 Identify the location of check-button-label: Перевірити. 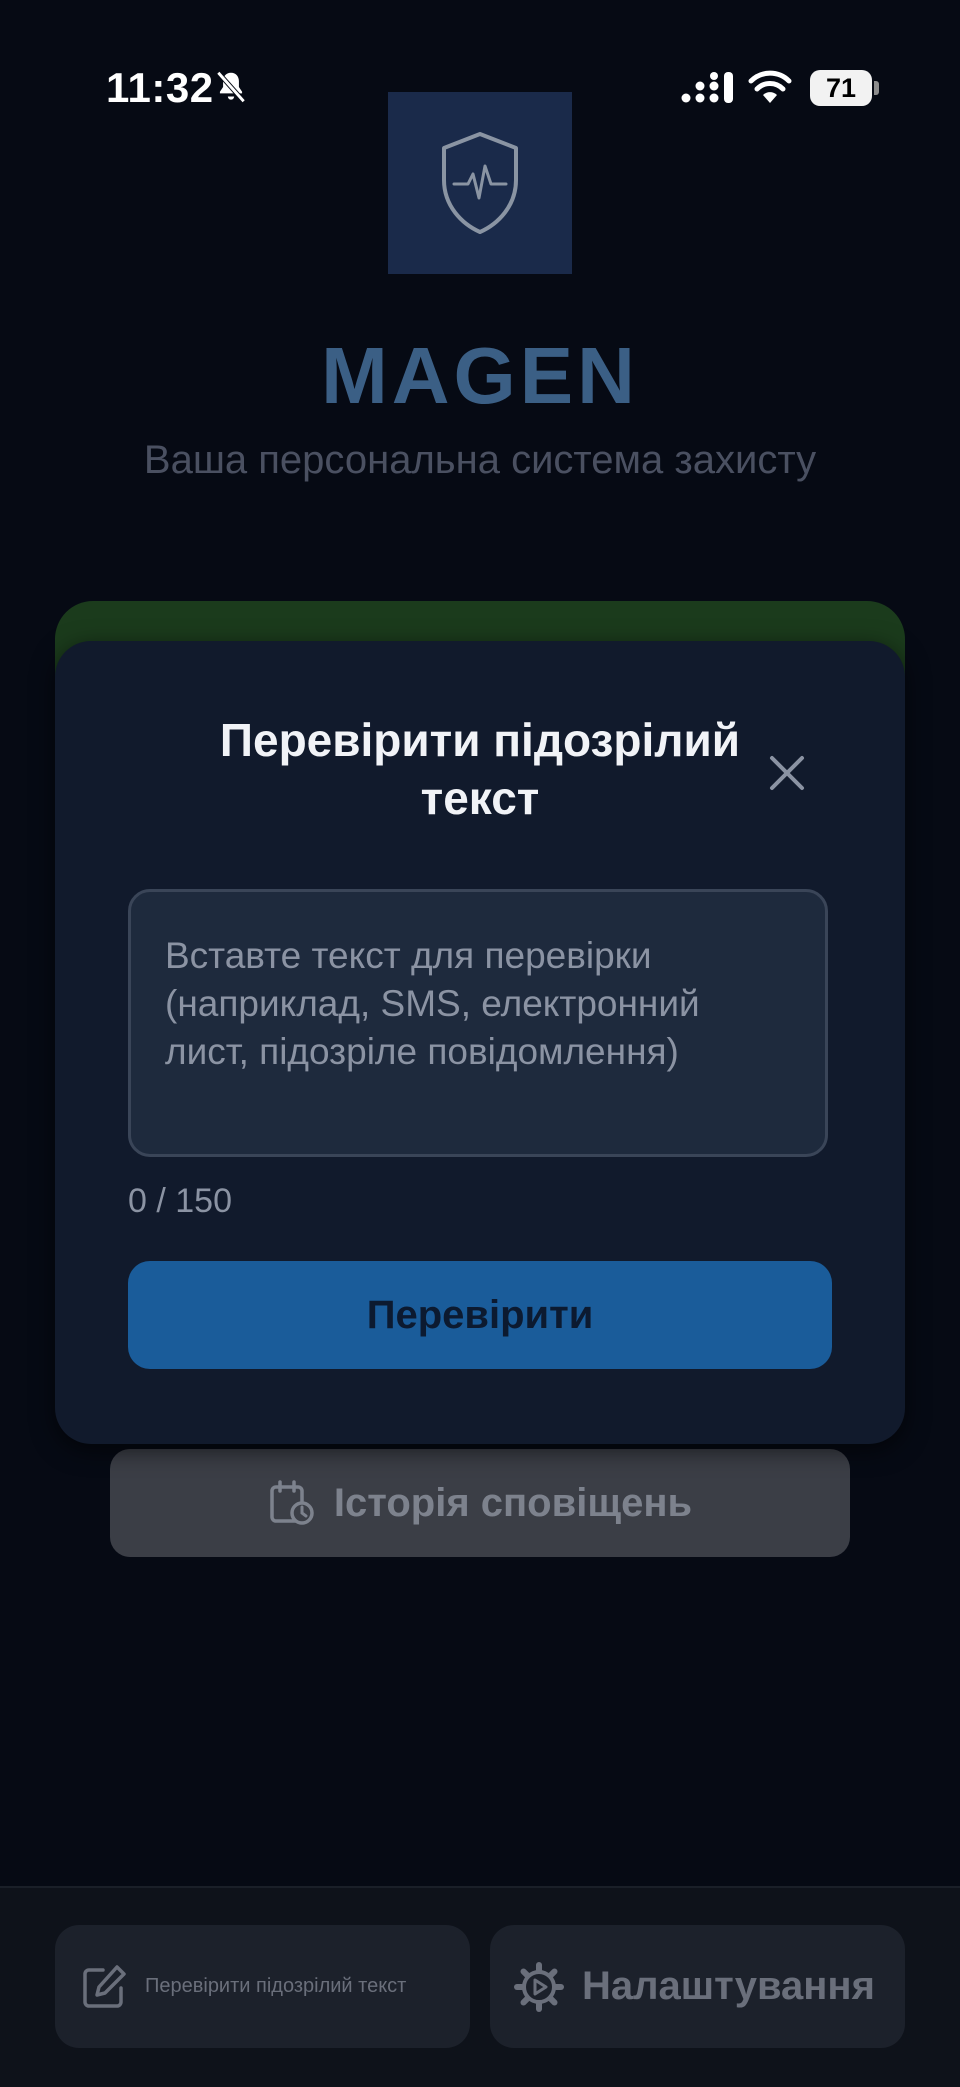
(480, 1314).